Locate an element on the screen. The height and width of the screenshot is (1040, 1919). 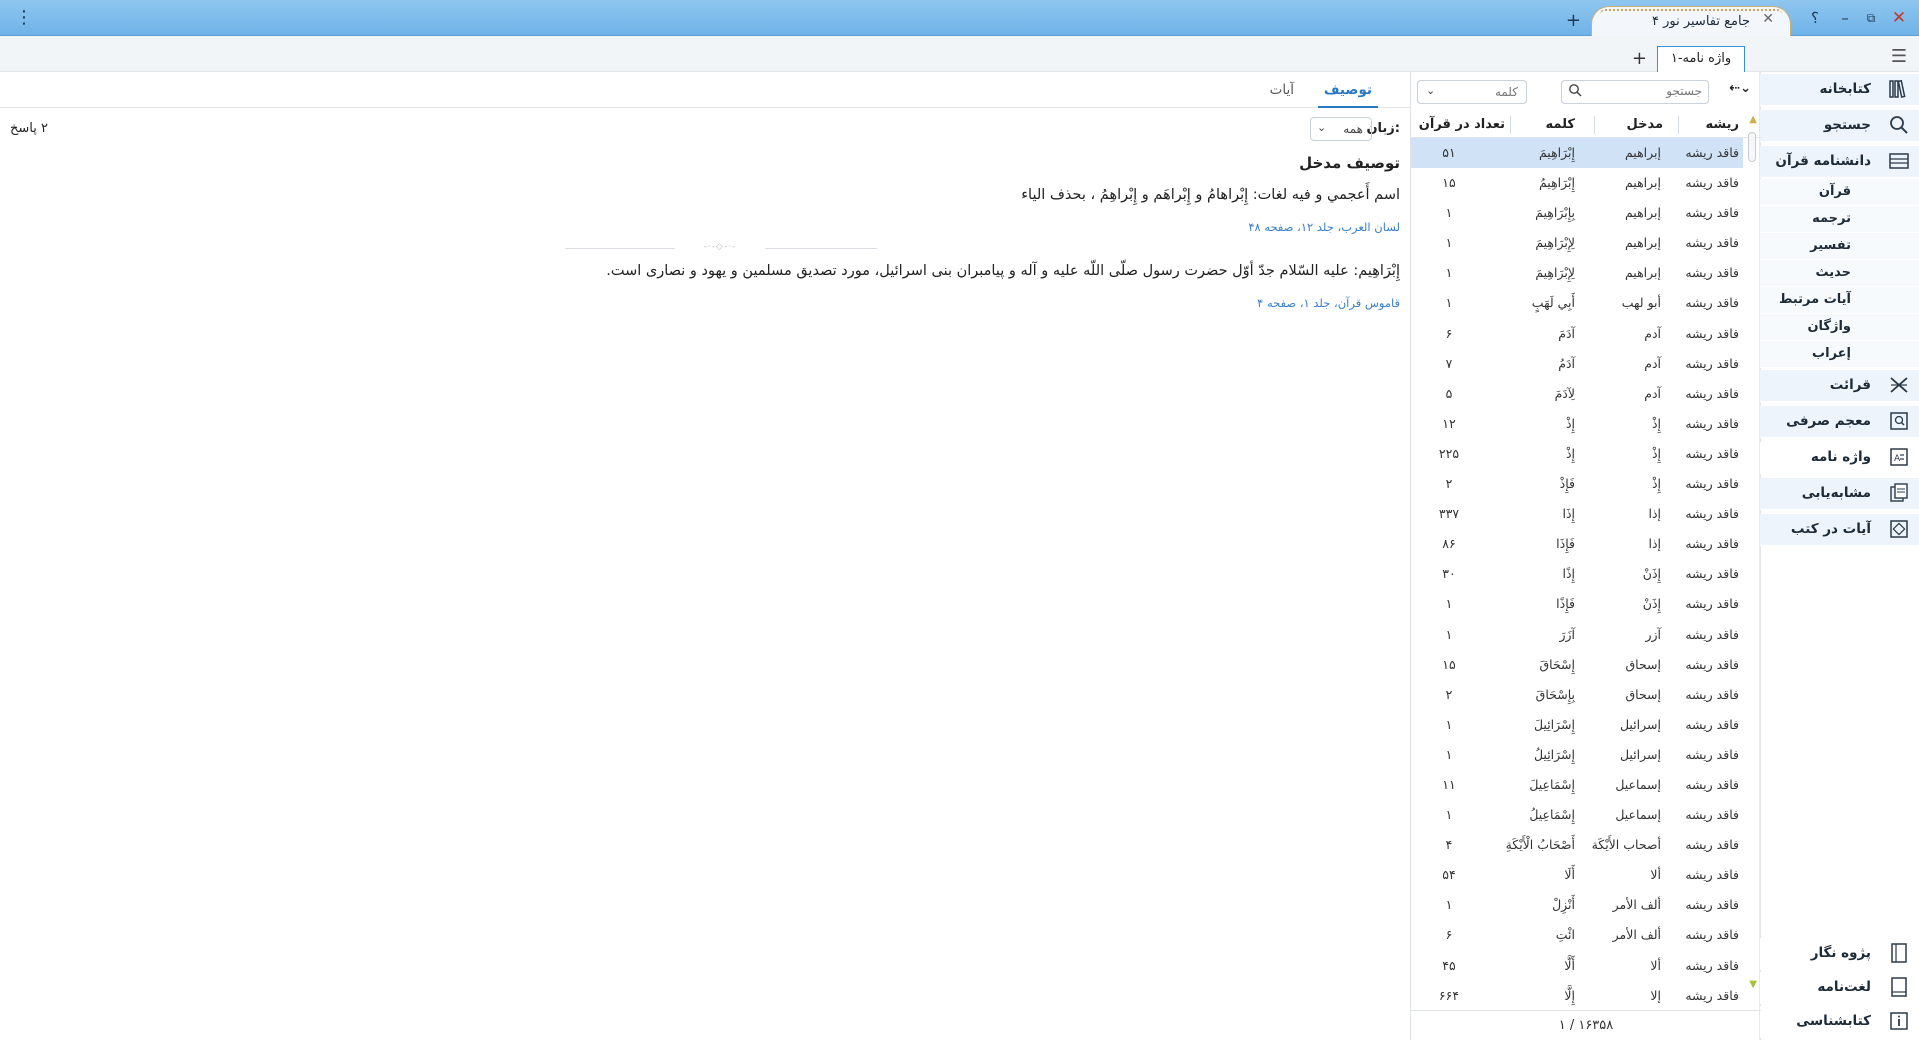
sidebar-item-label: پژوه نگار is located at coordinates (1840, 953).